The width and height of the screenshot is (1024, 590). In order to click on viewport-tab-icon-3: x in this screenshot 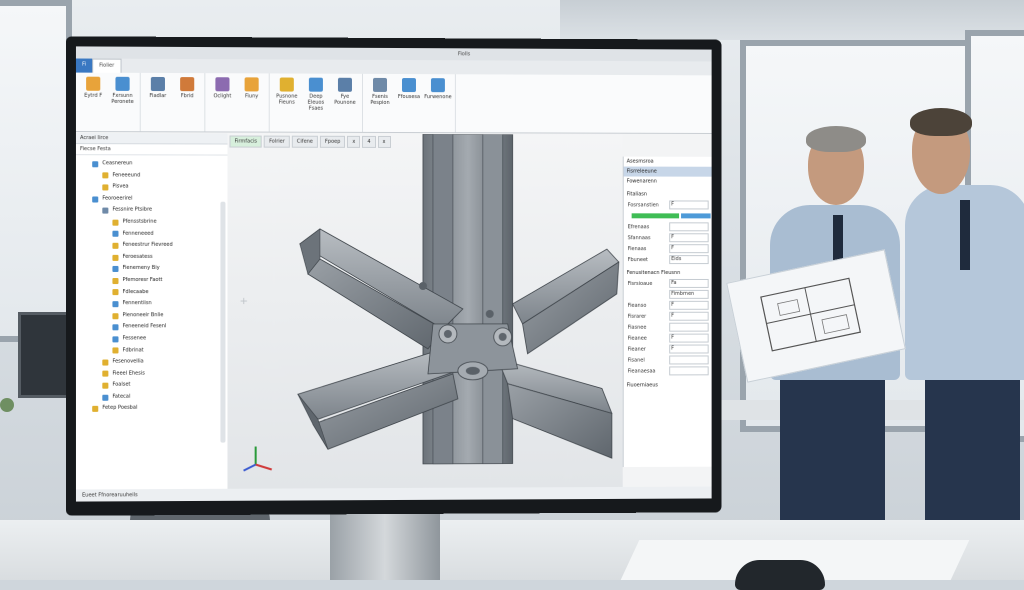, I will do `click(384, 142)`.